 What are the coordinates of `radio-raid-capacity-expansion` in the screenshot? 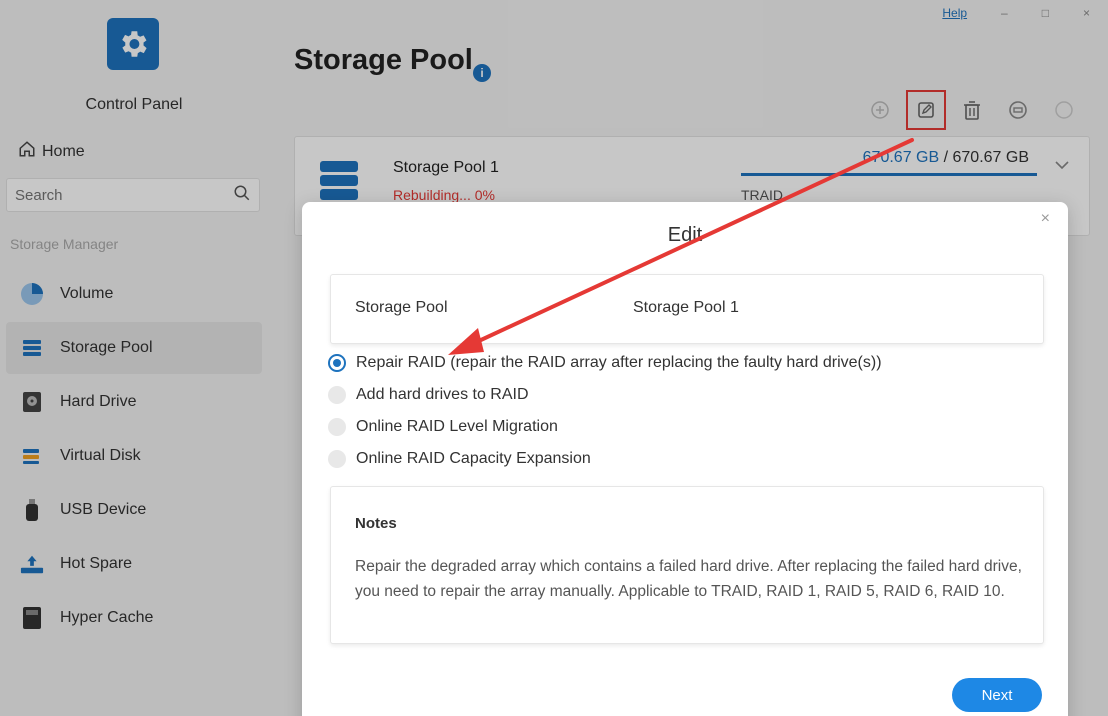 It's located at (337, 459).